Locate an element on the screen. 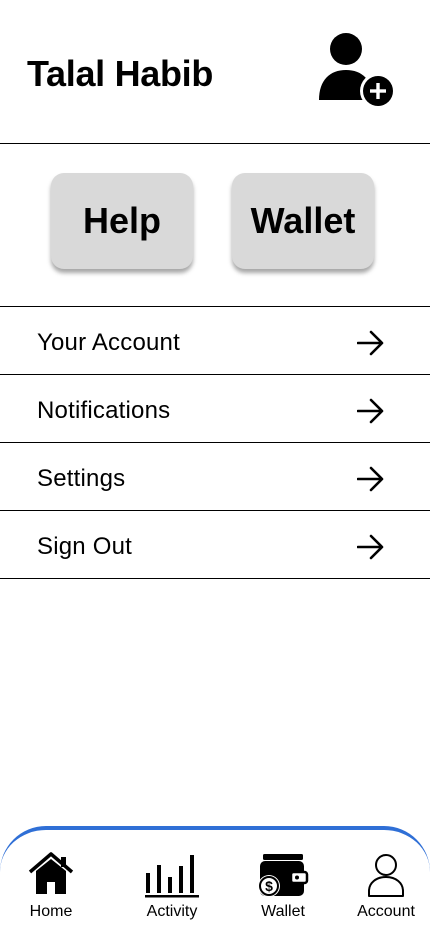 This screenshot has width=430, height=946. user-name: Talal Habib is located at coordinates (120, 73).